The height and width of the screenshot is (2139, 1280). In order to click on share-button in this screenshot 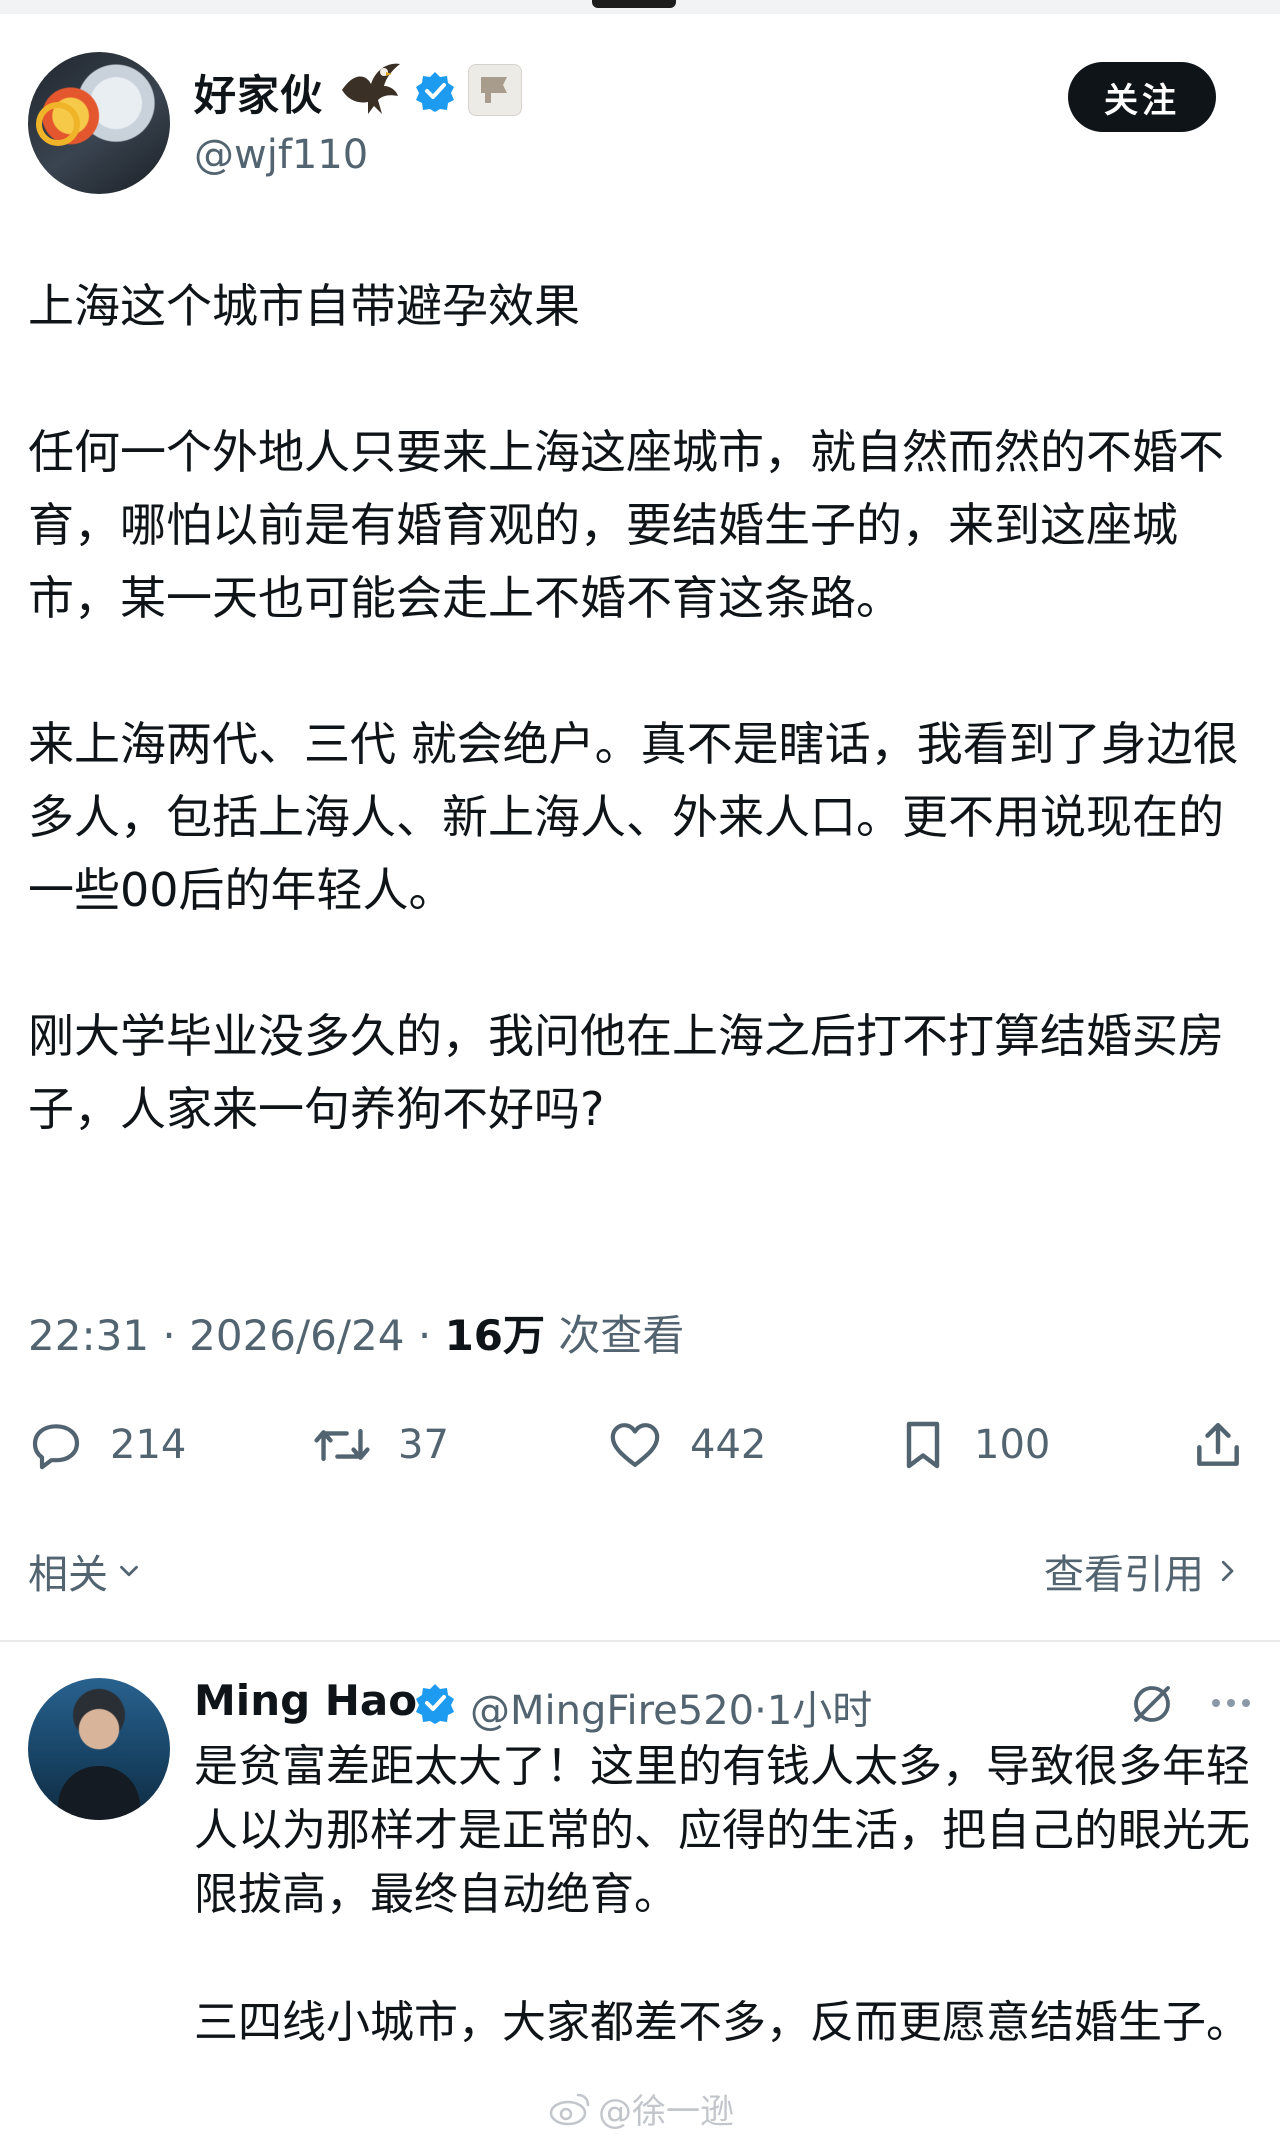, I will do `click(1231, 1445)`.